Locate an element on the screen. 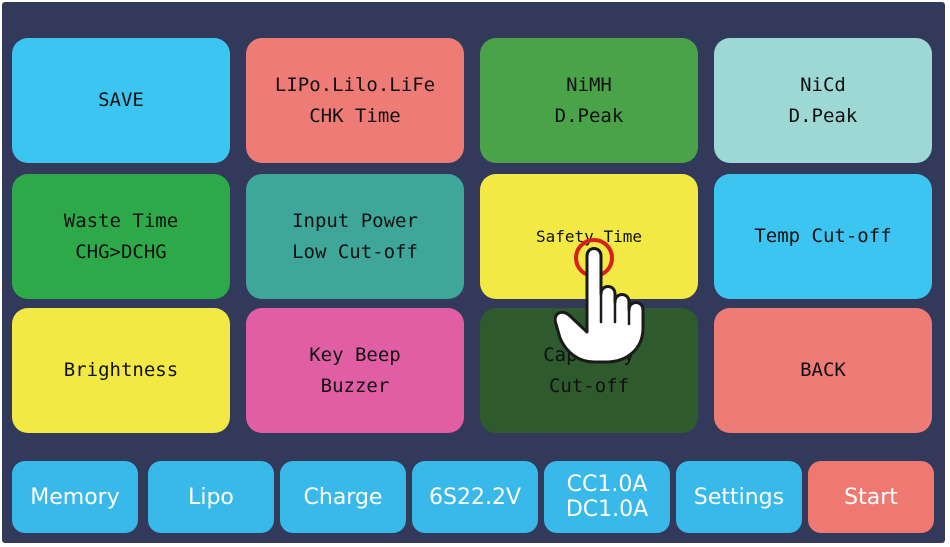 The width and height of the screenshot is (950, 547). lipo-chk-time-label-1: LIPo.Lilo.LiFe is located at coordinates (355, 84).